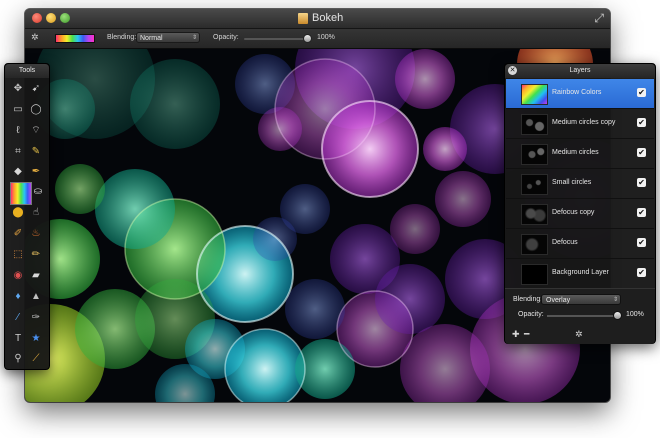 The image size is (660, 438). What do you see at coordinates (35, 37) in the screenshot?
I see `gear-icon: ✲` at bounding box center [35, 37].